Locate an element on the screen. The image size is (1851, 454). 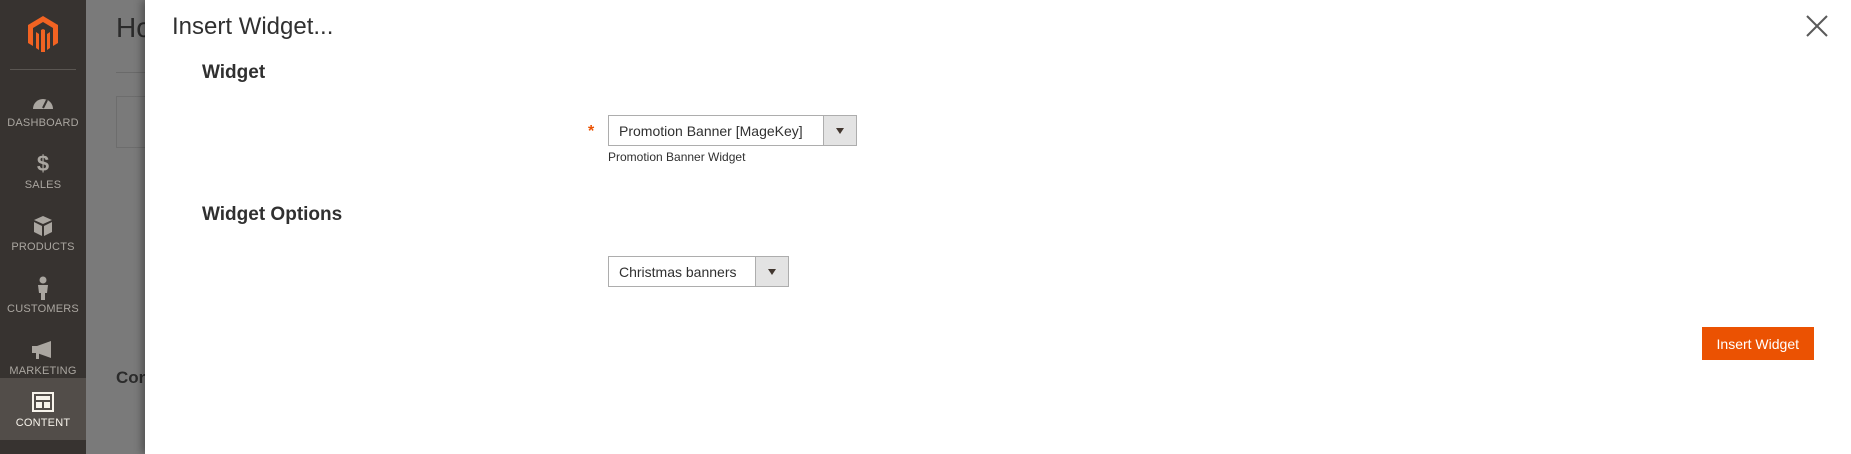
nav-label: DASHBOARD is located at coordinates (43, 122).